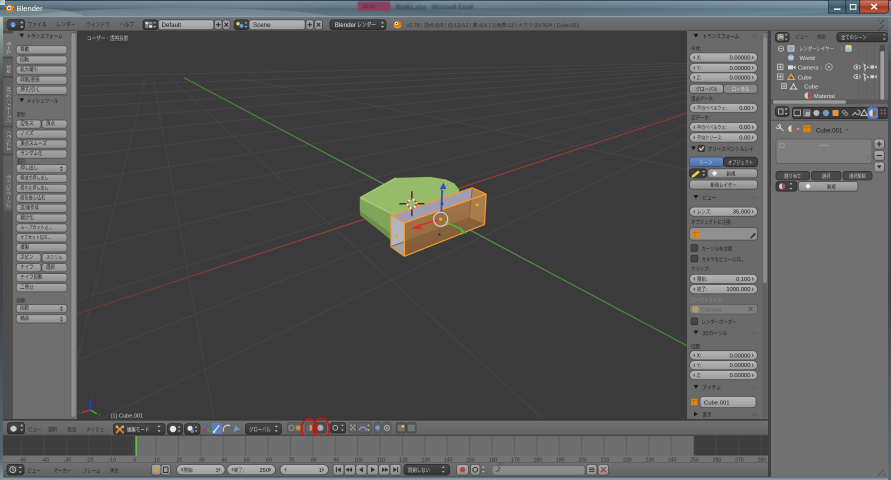  What do you see at coordinates (717, 460) in the screenshot?
I see `svg-text: 260` at bounding box center [717, 460].